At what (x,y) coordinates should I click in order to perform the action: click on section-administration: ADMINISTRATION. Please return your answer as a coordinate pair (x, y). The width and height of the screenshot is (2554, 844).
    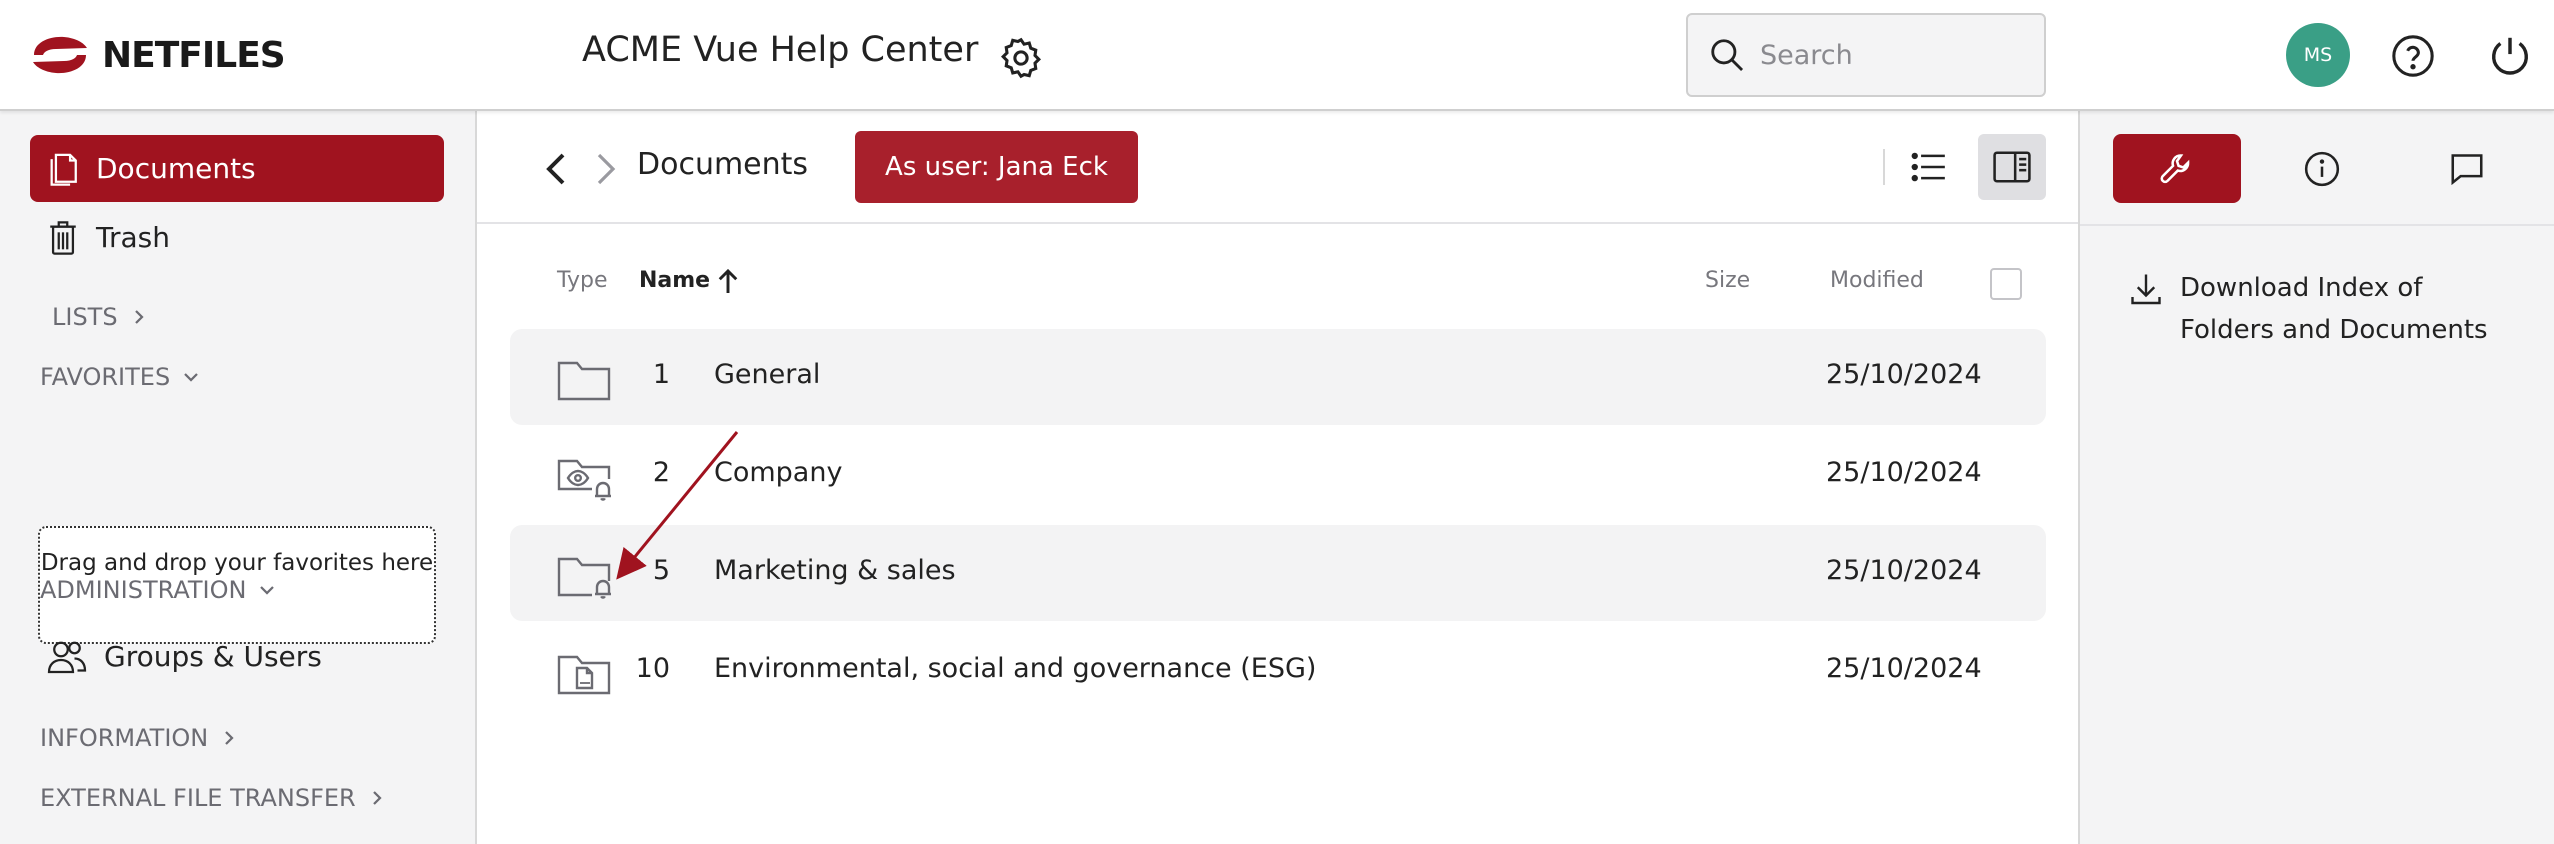
    Looking at the image, I should click on (158, 590).